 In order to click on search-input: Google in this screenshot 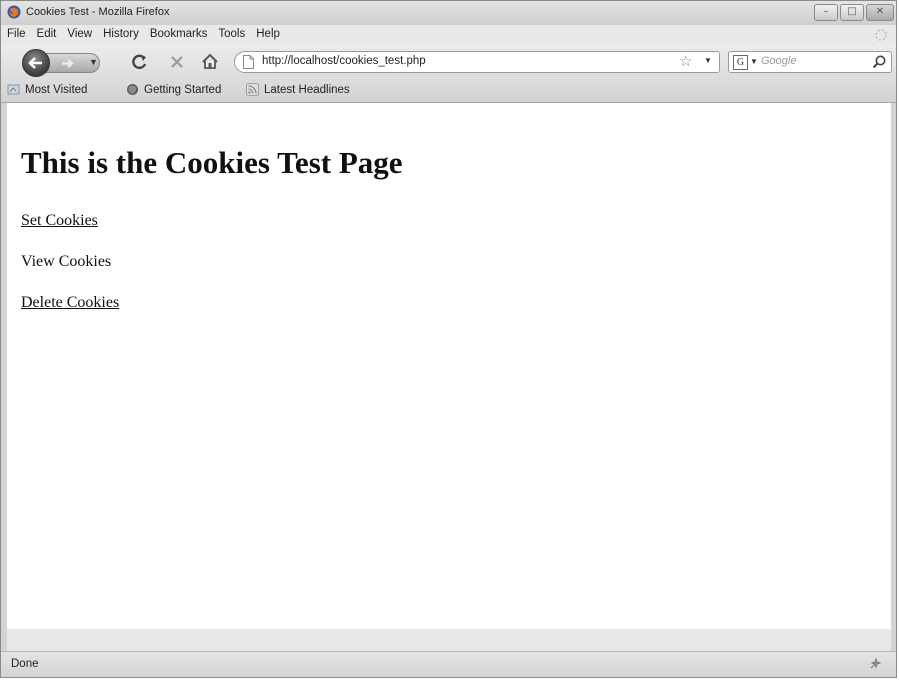, I will do `click(778, 61)`.